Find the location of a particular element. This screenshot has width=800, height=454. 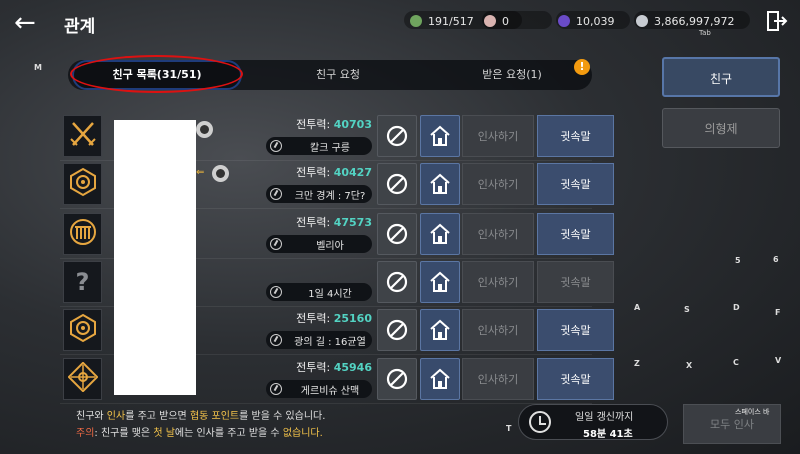

row-divider is located at coordinates (326, 403).